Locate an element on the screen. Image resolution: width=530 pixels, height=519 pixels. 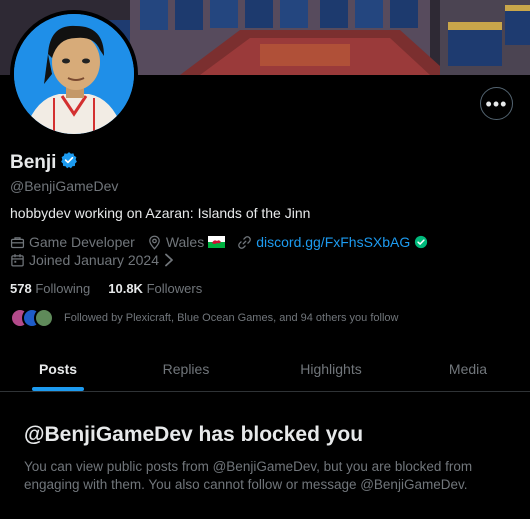
more-options-icon: ••• is located at coordinates (496, 103).